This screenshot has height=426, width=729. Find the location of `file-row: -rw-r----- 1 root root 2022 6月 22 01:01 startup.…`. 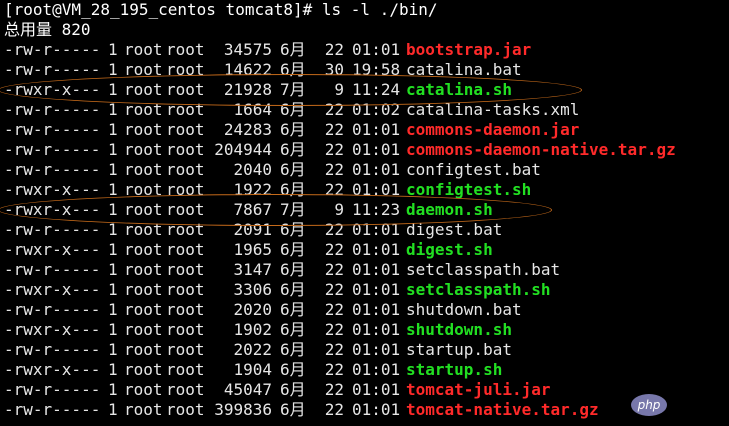

file-row: -rw-r----- 1 root root 2022 6月 22 01:01 startup.… is located at coordinates (258, 350).